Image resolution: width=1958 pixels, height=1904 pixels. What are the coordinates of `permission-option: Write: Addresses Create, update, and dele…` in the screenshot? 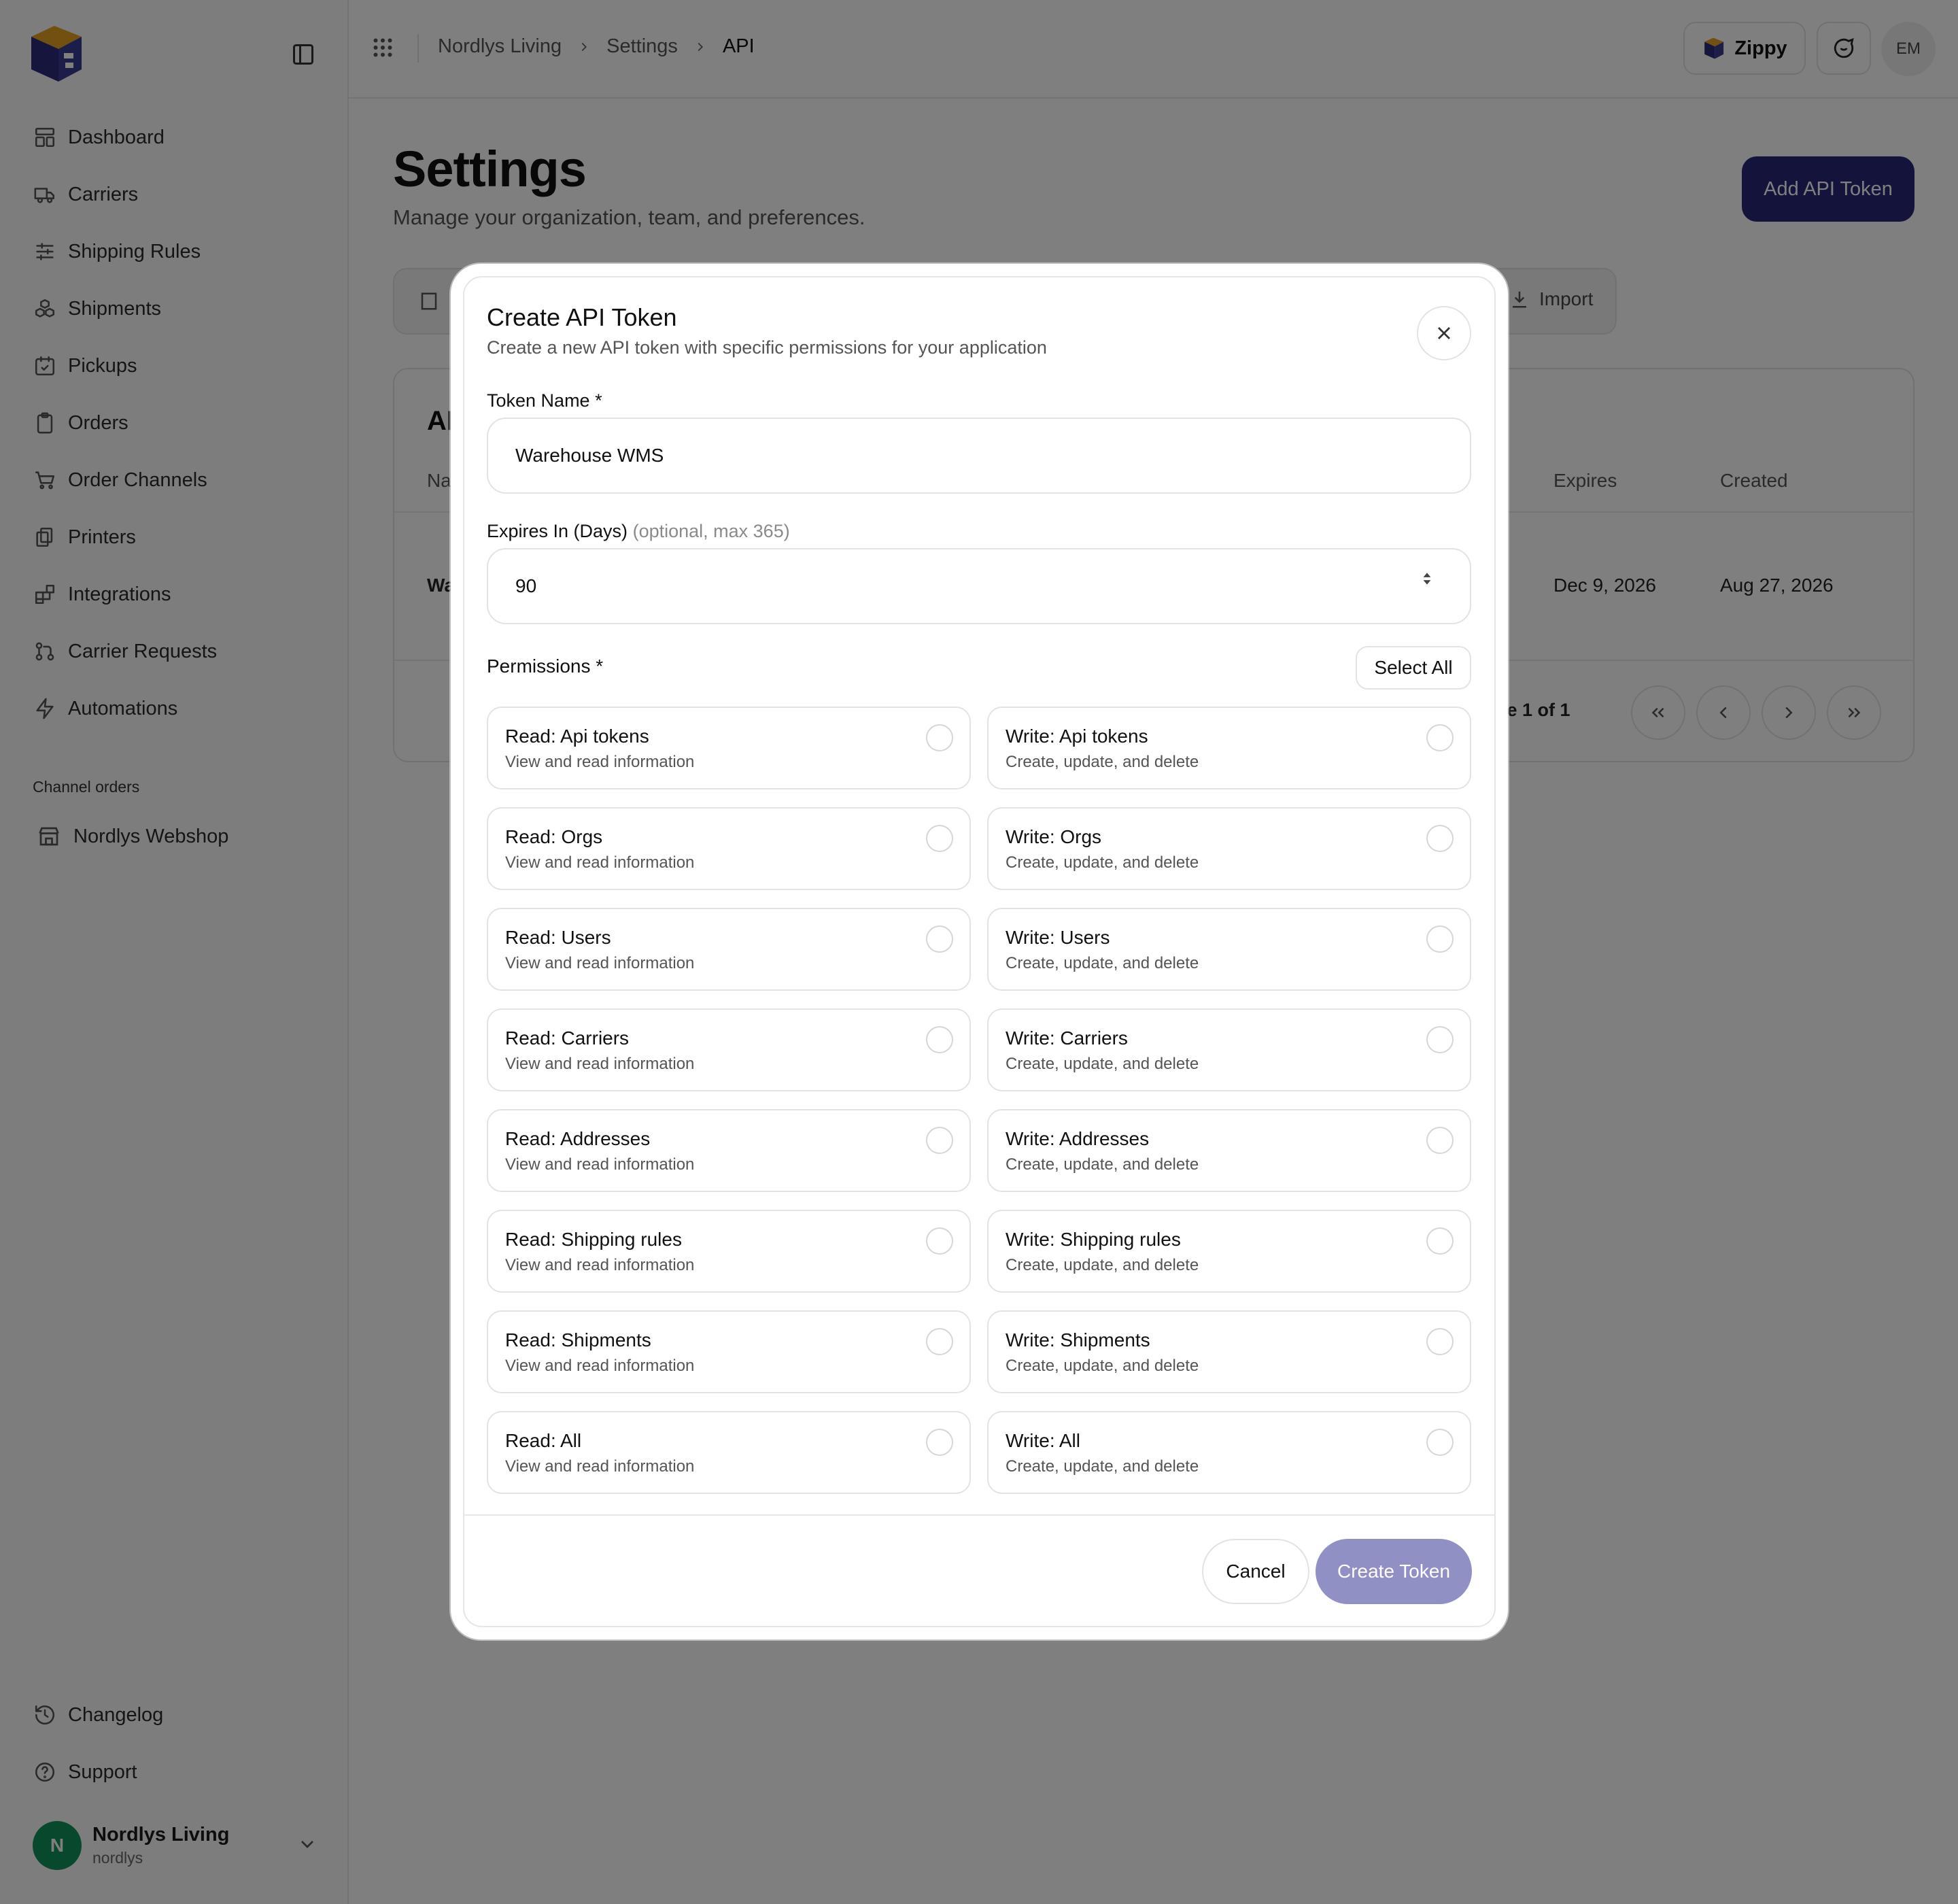 It's located at (1229, 1151).